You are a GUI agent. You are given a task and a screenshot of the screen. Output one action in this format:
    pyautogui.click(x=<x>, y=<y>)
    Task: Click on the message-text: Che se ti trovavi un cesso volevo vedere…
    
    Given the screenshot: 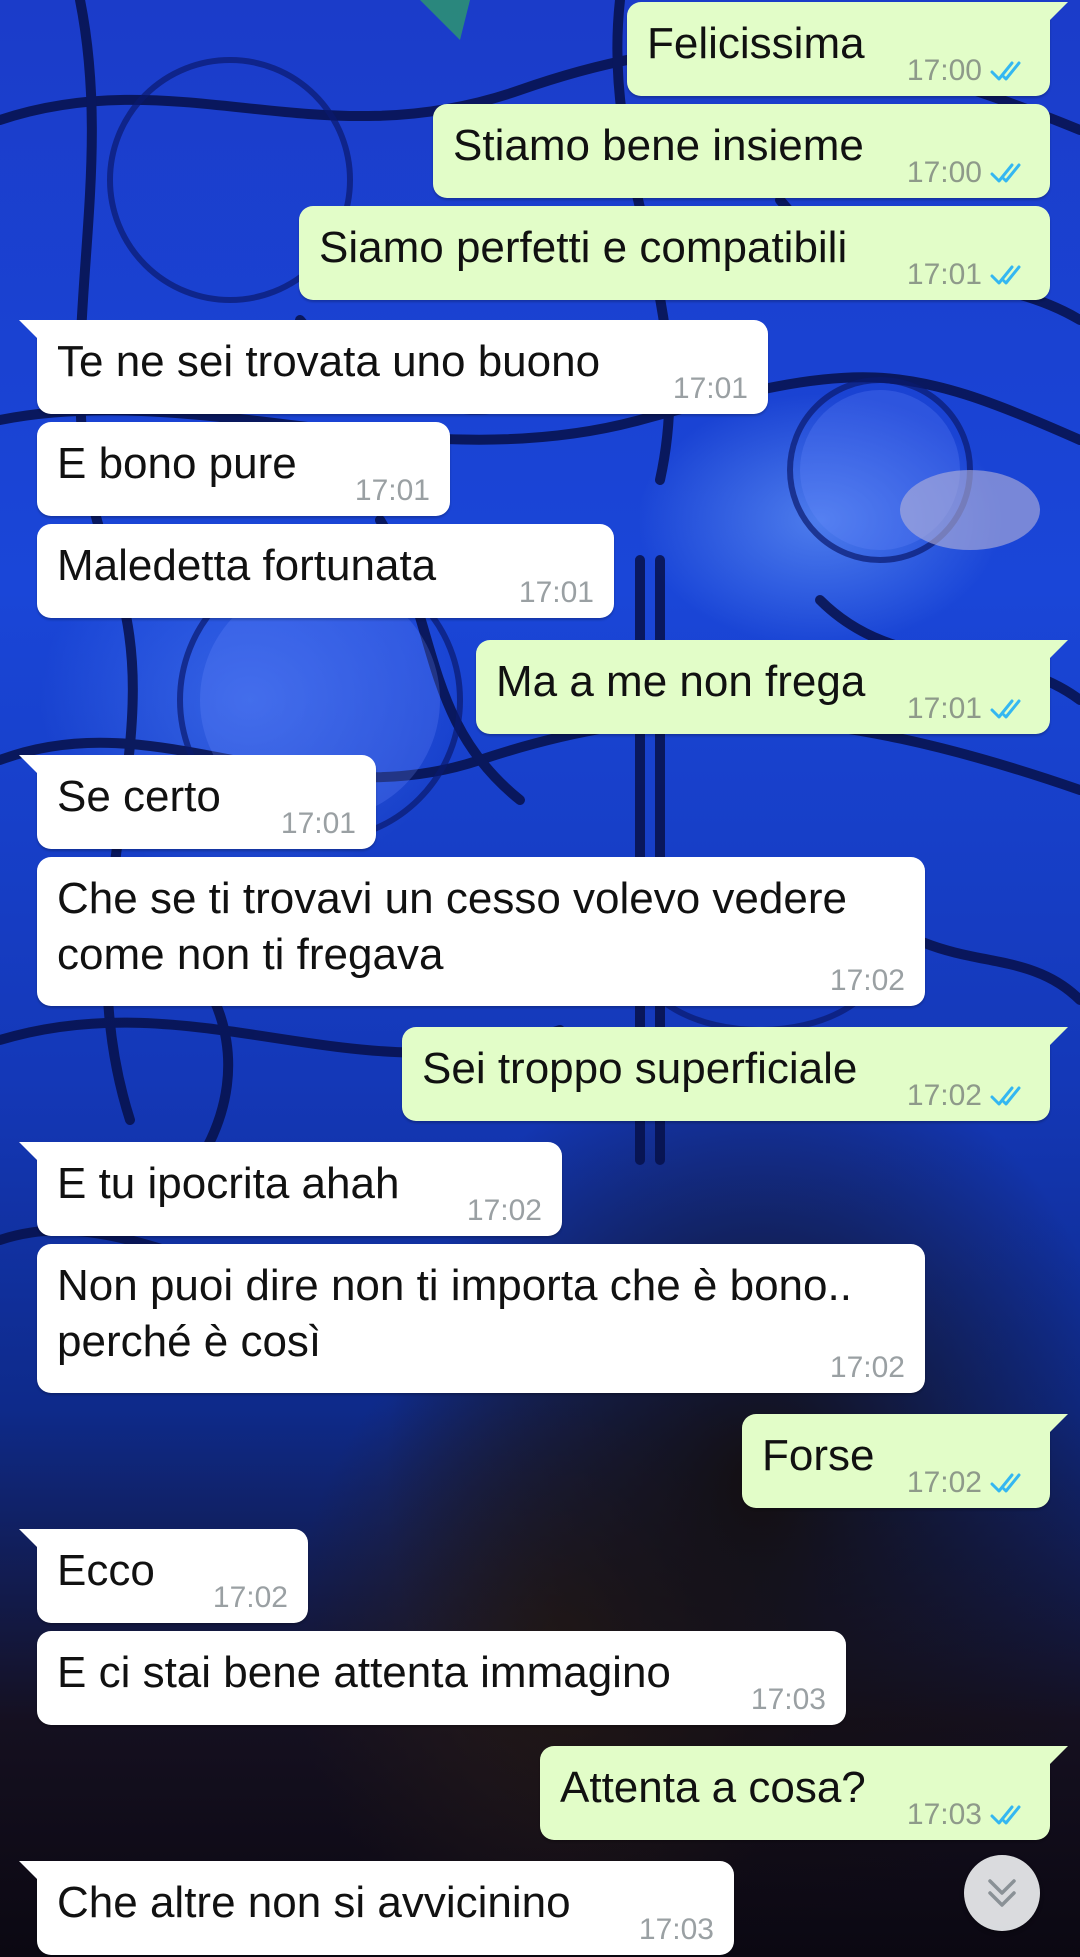 What is the action you would take?
    pyautogui.click(x=452, y=926)
    